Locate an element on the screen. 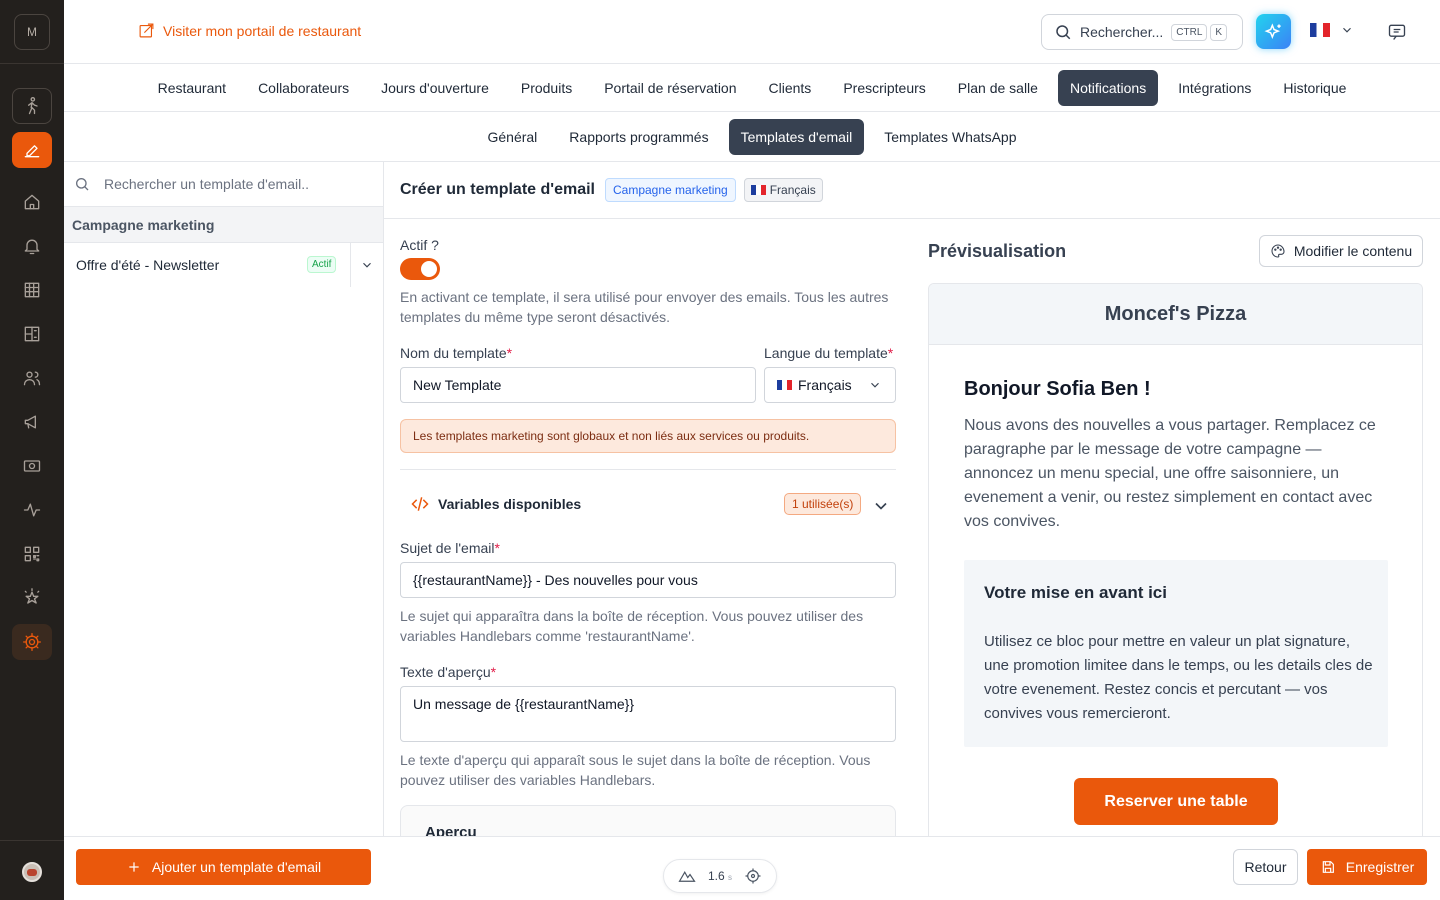 Image resolution: width=1440 pixels, height=900 pixels. plus-icon is located at coordinates (134, 867).